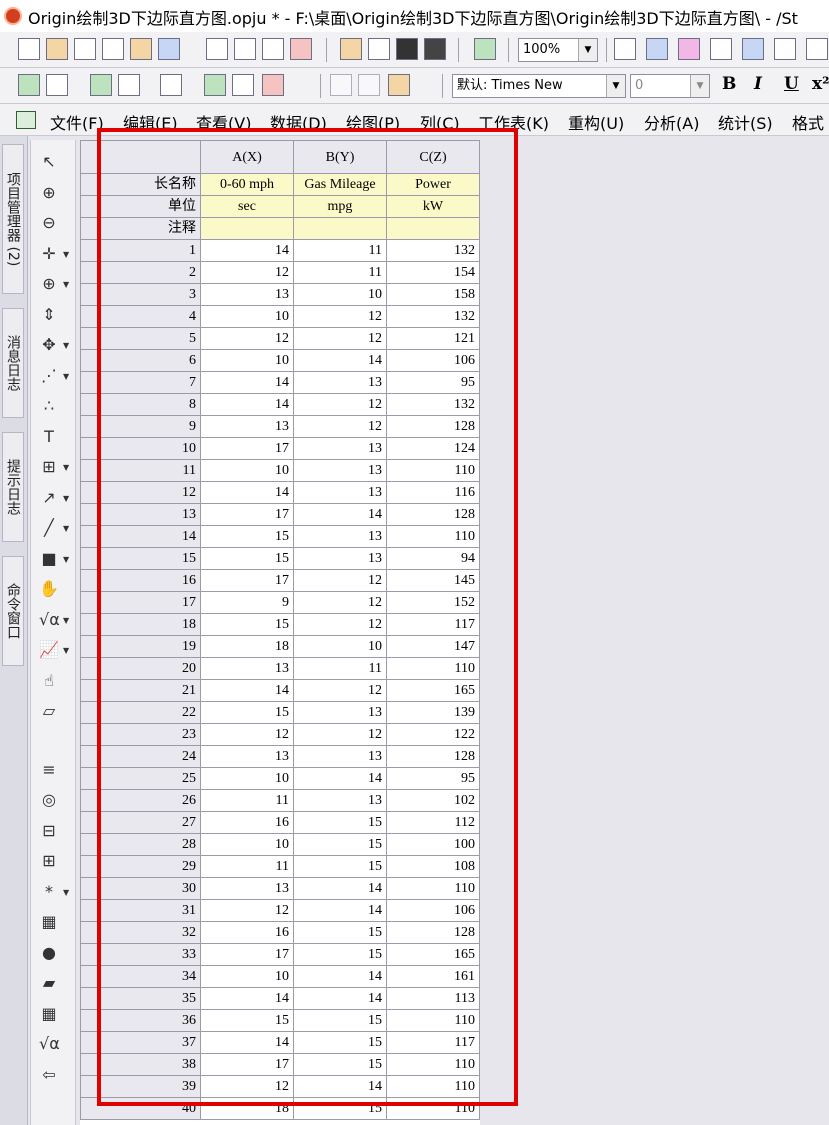  What do you see at coordinates (49, 1014) in the screenshot?
I see `grid-icon: ▦` at bounding box center [49, 1014].